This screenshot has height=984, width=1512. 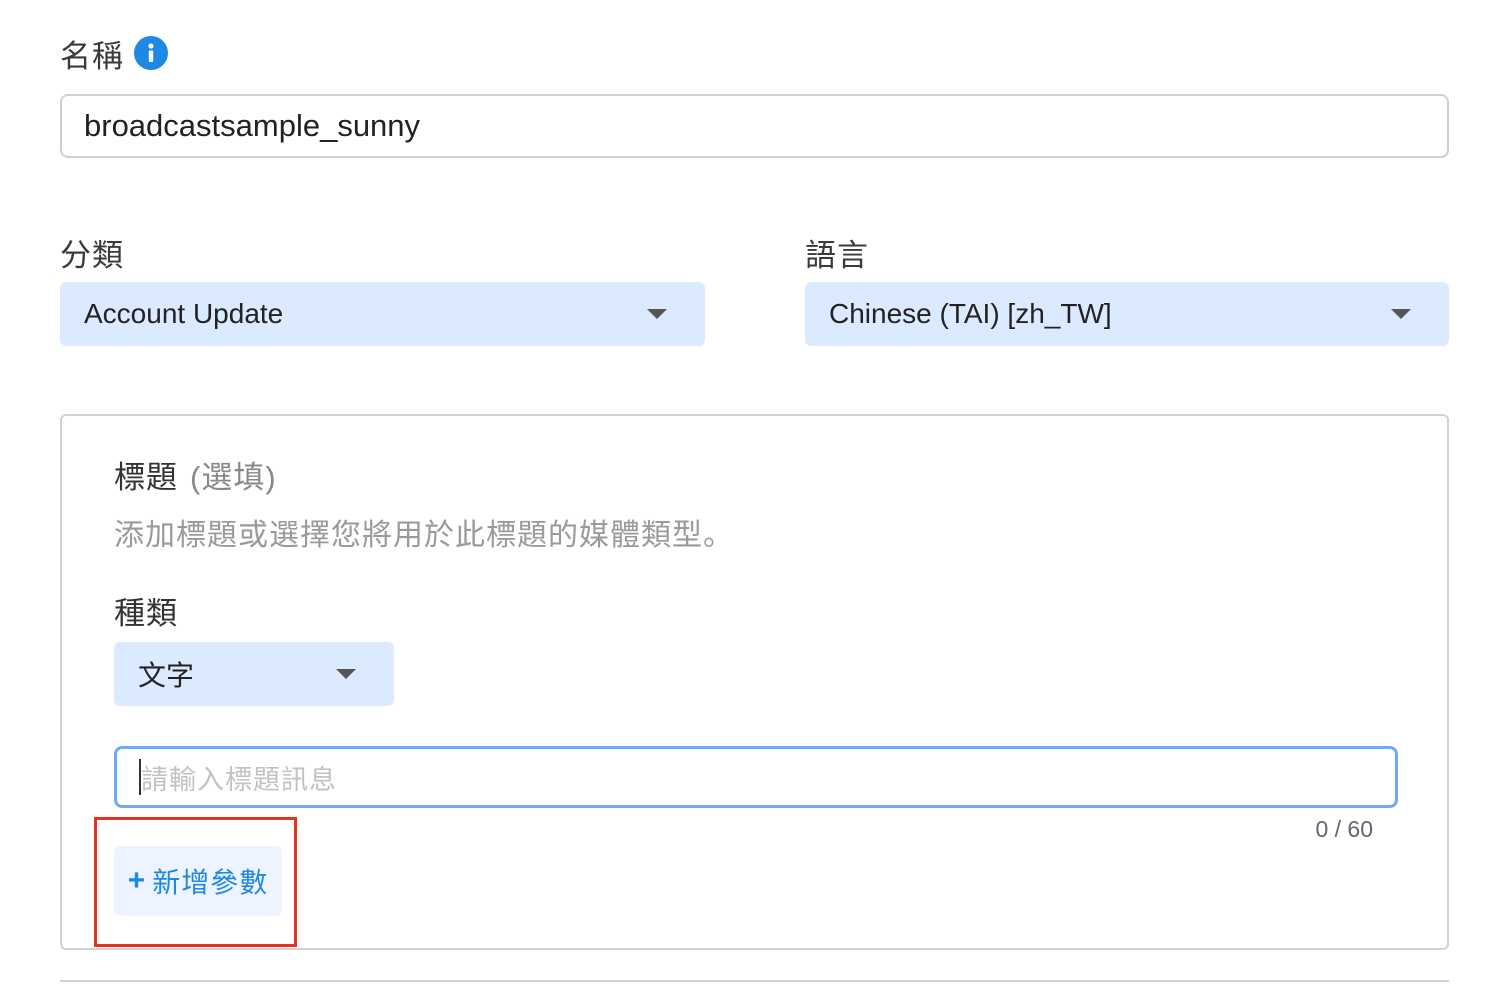 What do you see at coordinates (382, 314) in the screenshot?
I see `category-select: Account Update` at bounding box center [382, 314].